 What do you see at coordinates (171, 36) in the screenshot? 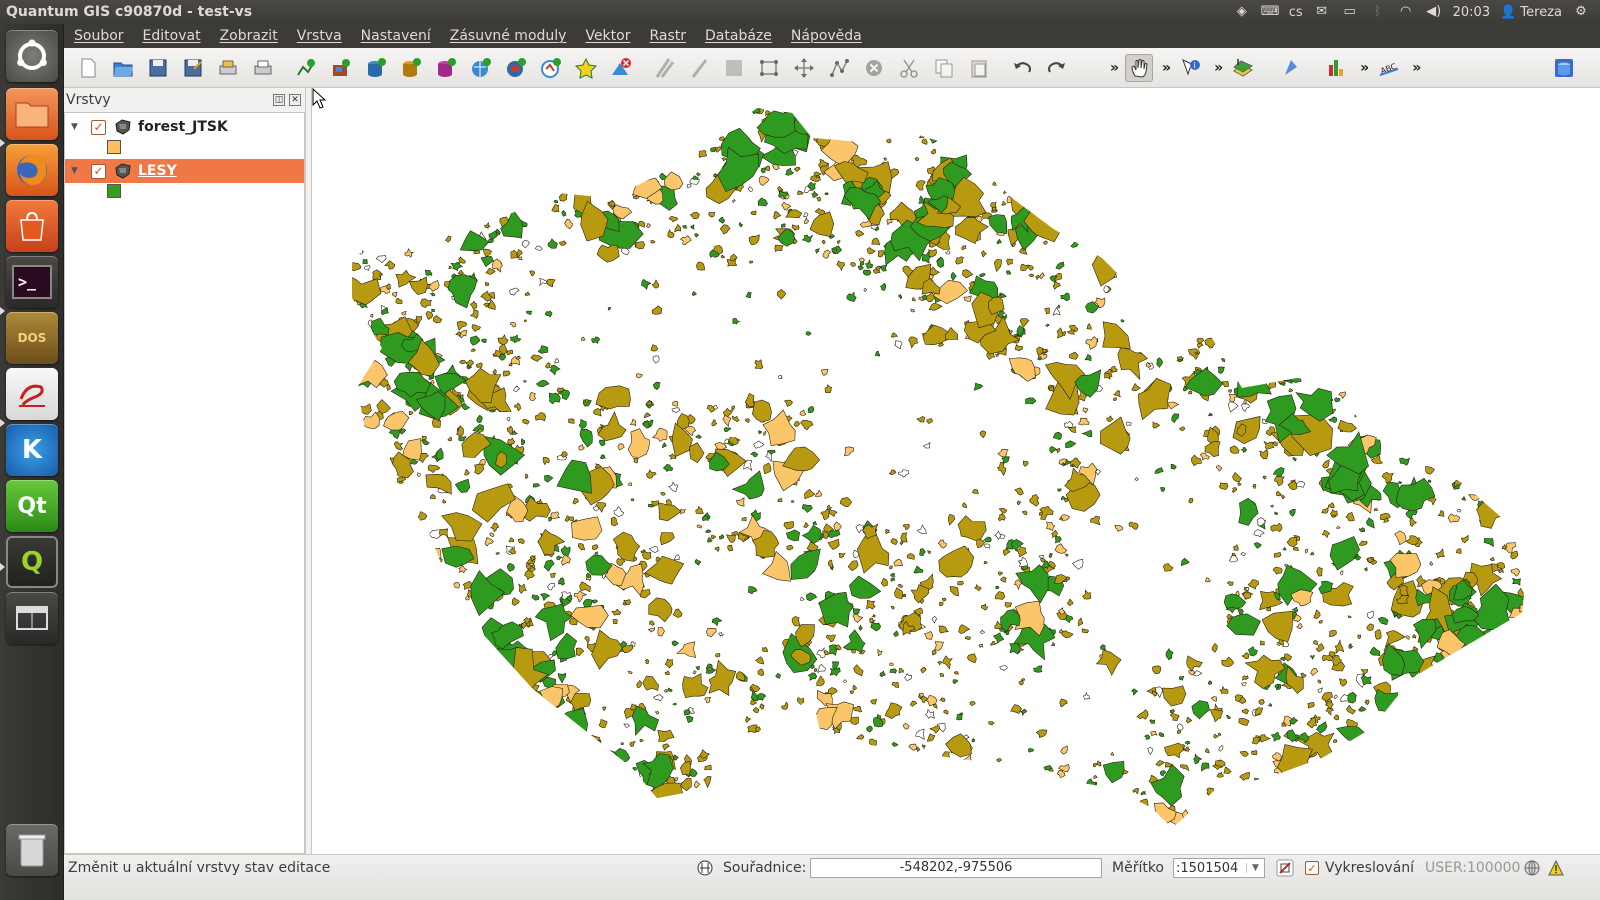
I see `menu-editovat: Editovat` at bounding box center [171, 36].